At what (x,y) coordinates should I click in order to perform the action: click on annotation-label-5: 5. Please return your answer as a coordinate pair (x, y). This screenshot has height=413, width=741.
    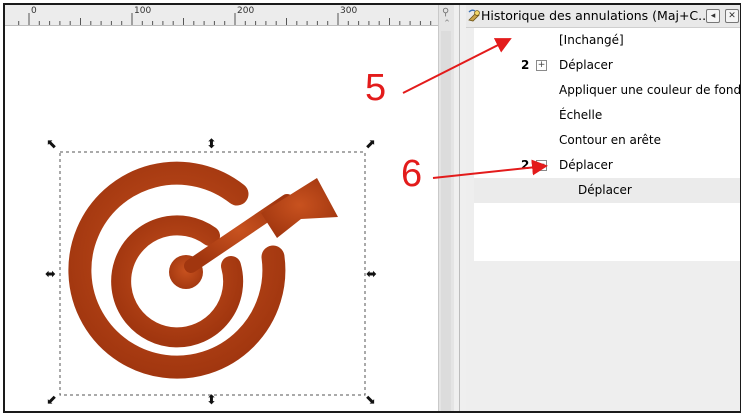
    Looking at the image, I should click on (376, 88).